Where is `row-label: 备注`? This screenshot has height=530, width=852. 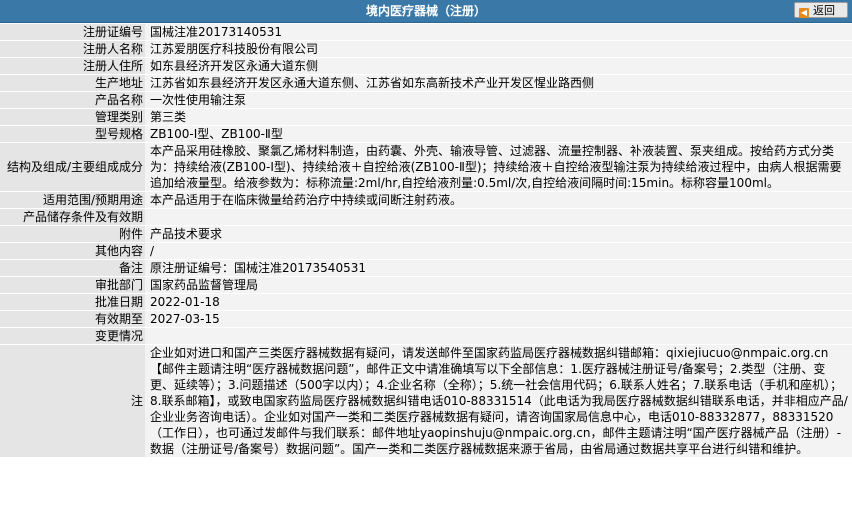
row-label: 备注 is located at coordinates (72, 268).